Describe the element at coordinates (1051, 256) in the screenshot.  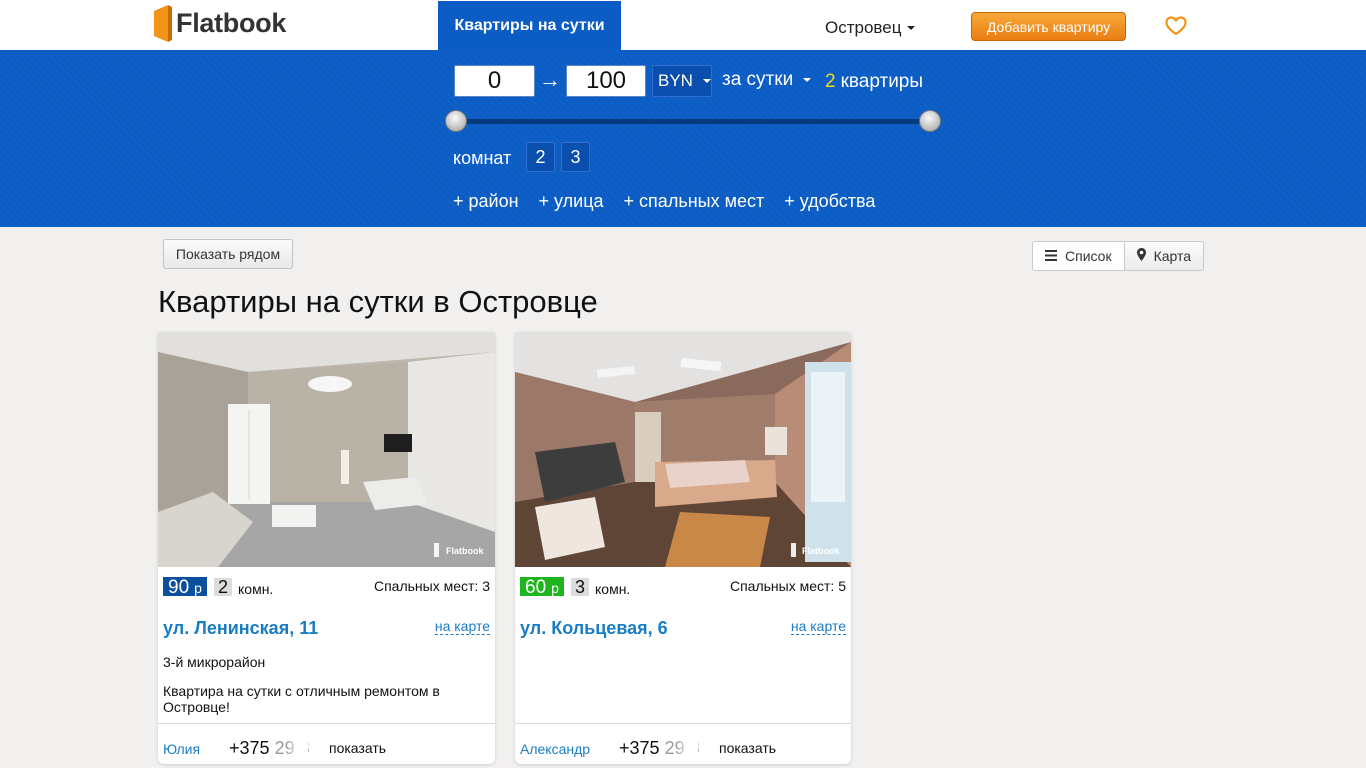
I see `list-icon` at that location.